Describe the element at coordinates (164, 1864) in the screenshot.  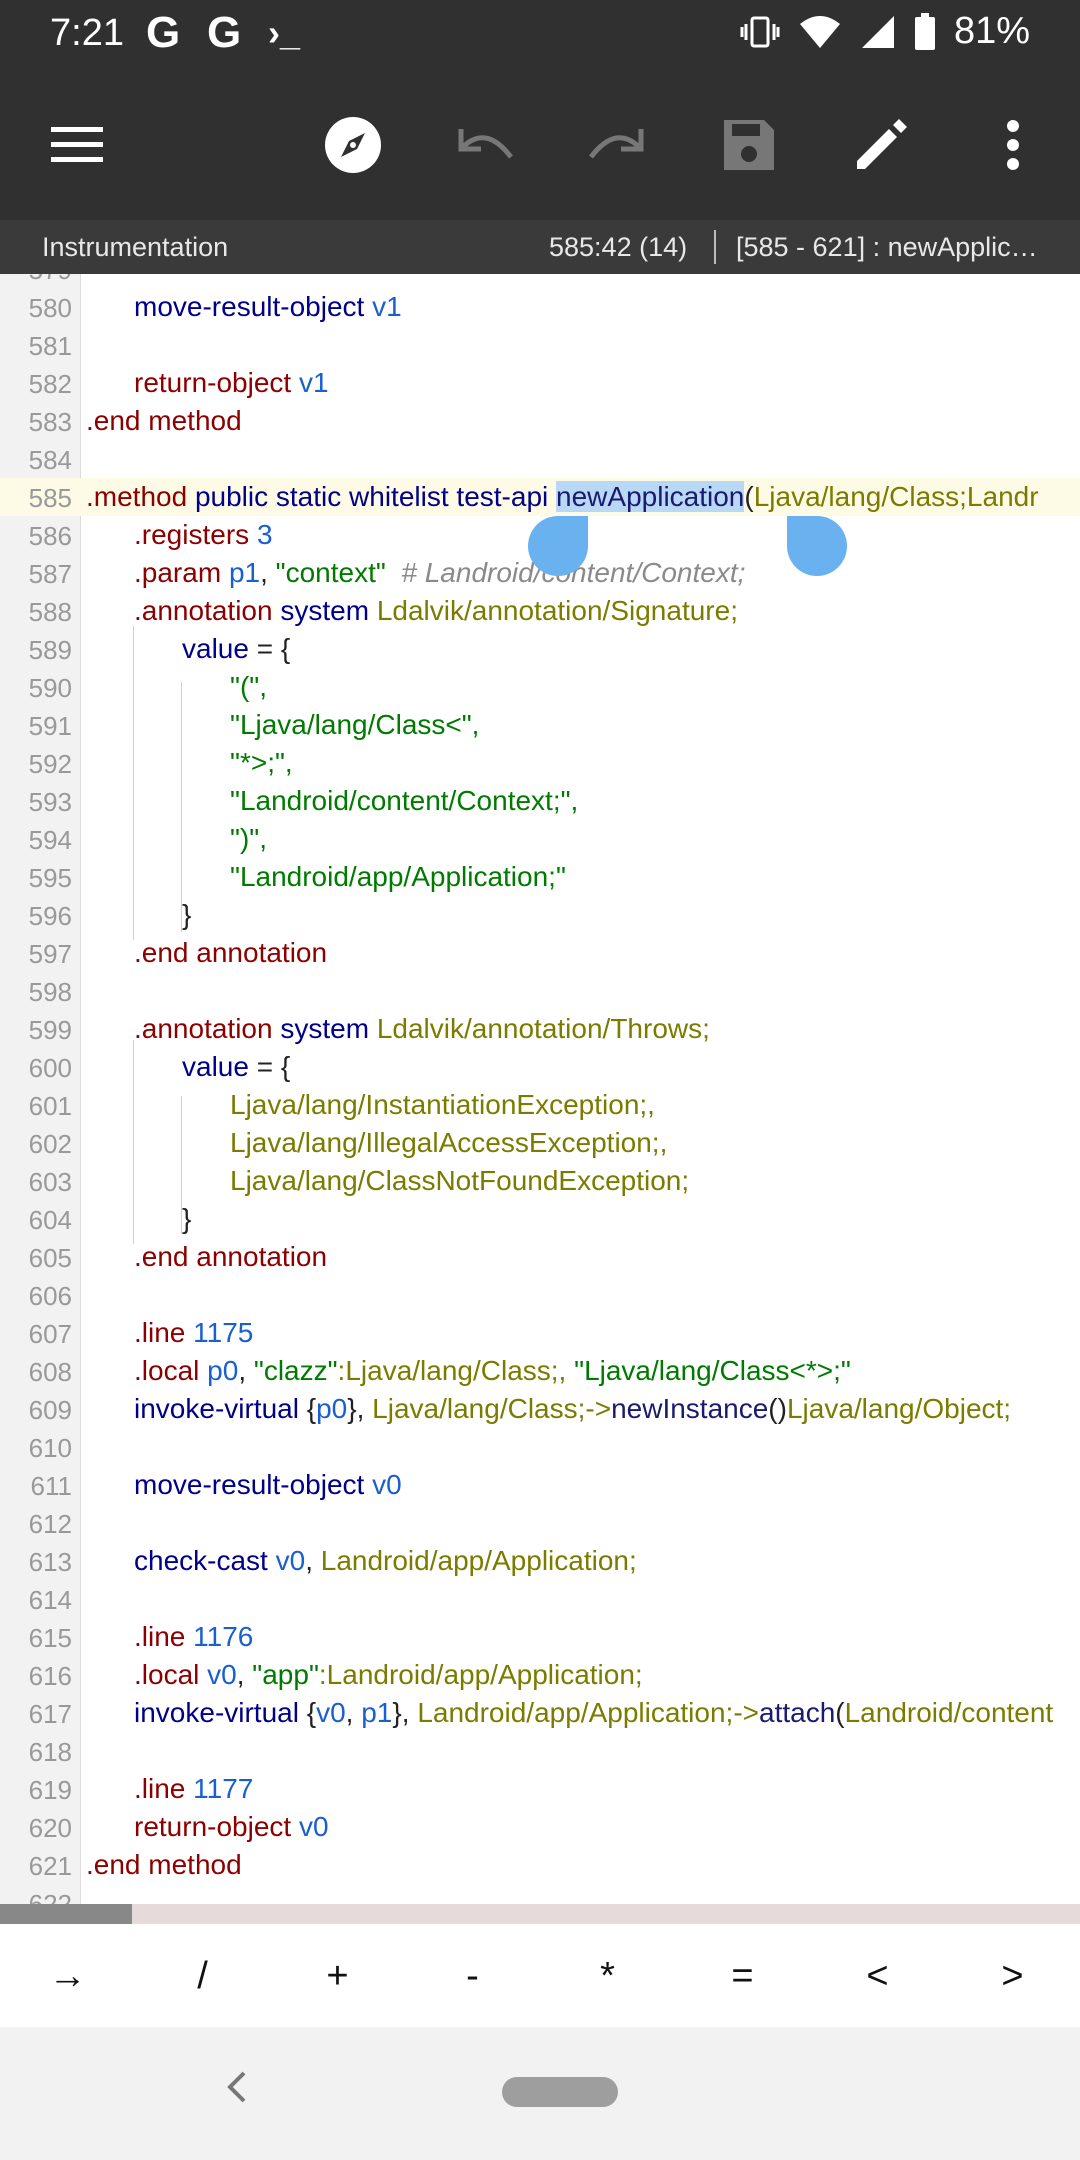
I see `code-text: .end method` at that location.